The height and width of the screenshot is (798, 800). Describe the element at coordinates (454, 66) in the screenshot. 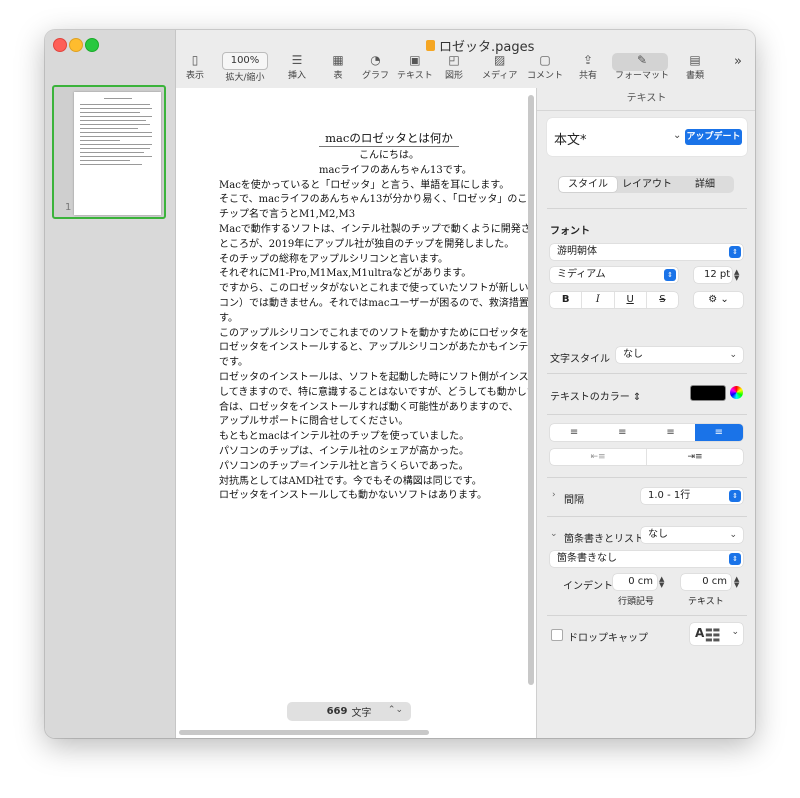

I see `shape-button: ◰ 図形` at that location.